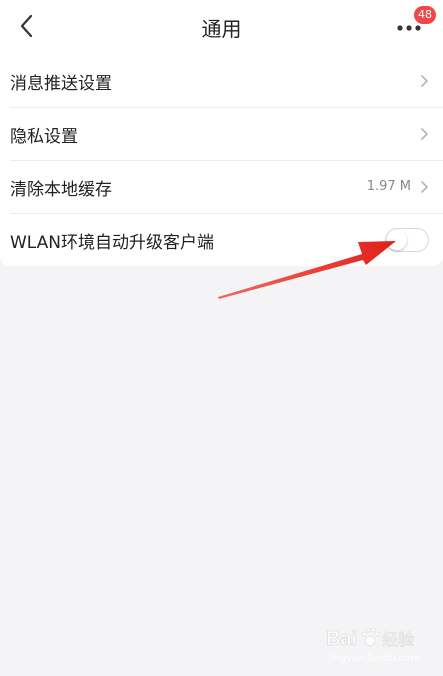 This screenshot has width=443, height=676. I want to click on toggle-knob, so click(397, 240).